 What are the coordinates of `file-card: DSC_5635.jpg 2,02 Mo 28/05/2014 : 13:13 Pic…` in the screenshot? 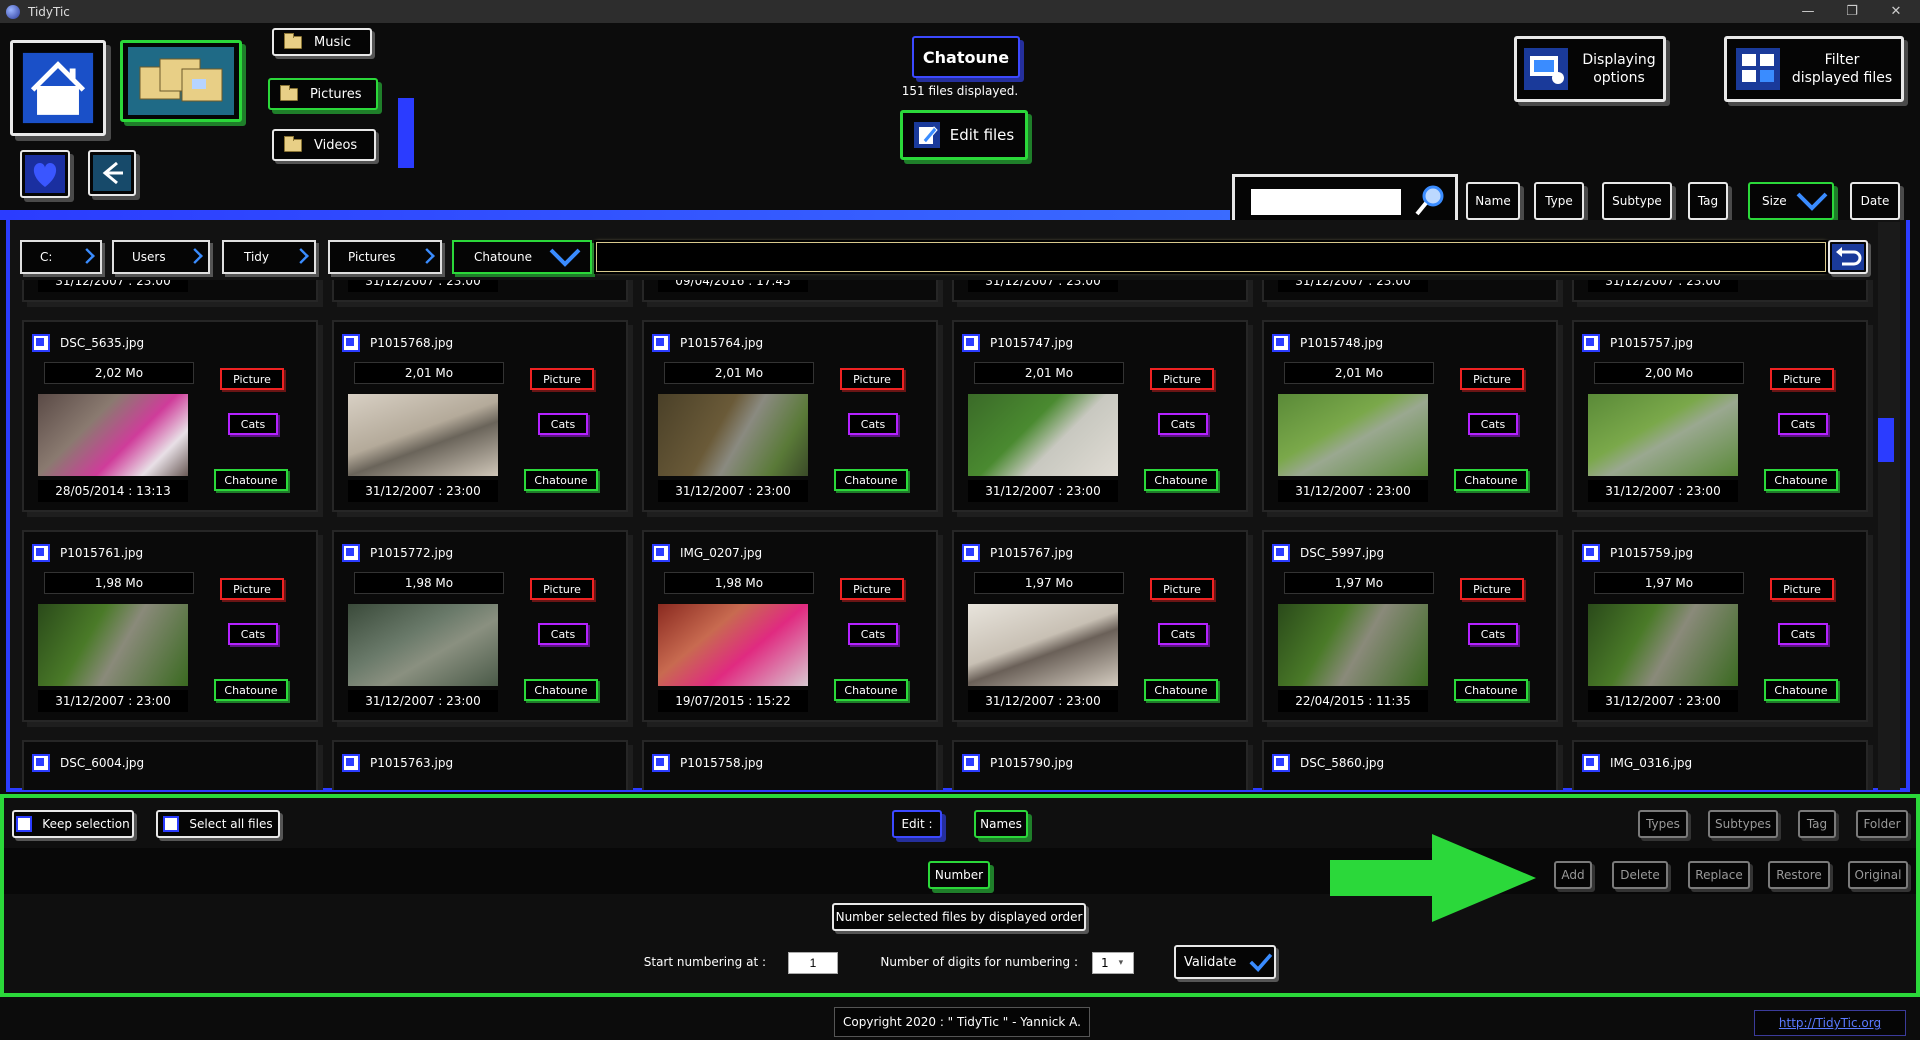 It's located at (170, 416).